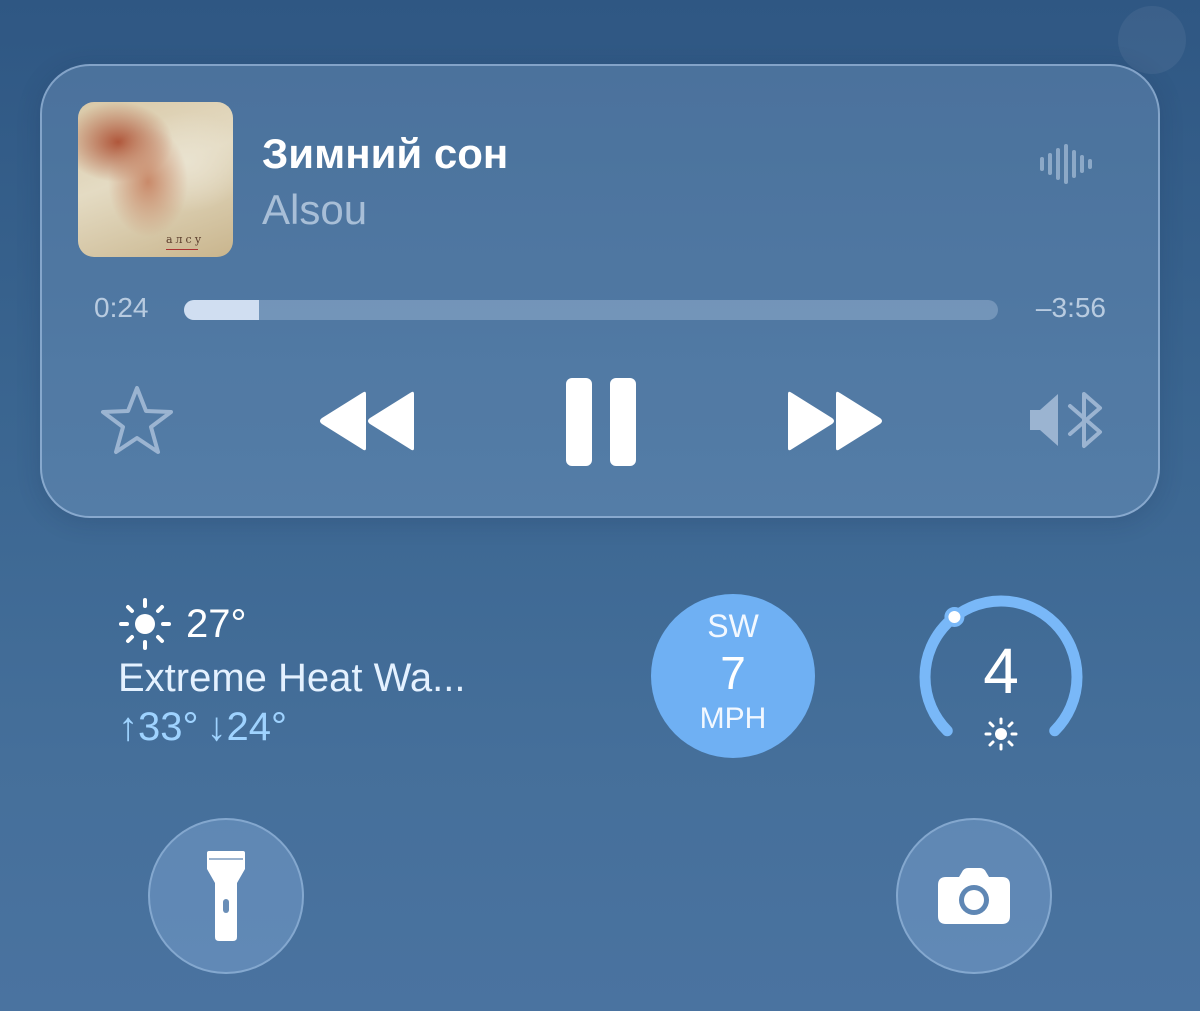 The height and width of the screenshot is (1011, 1200). Describe the element at coordinates (221, 310) in the screenshot. I see `progress-fill` at that location.